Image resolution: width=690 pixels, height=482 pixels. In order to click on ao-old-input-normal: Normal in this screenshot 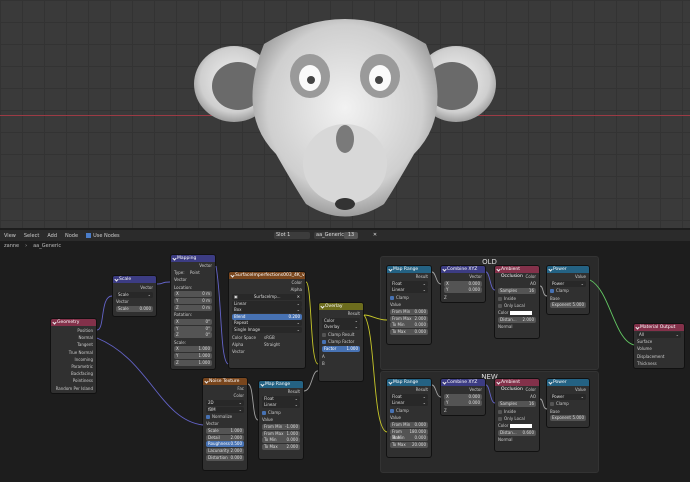, I will do `click(517, 326)`.